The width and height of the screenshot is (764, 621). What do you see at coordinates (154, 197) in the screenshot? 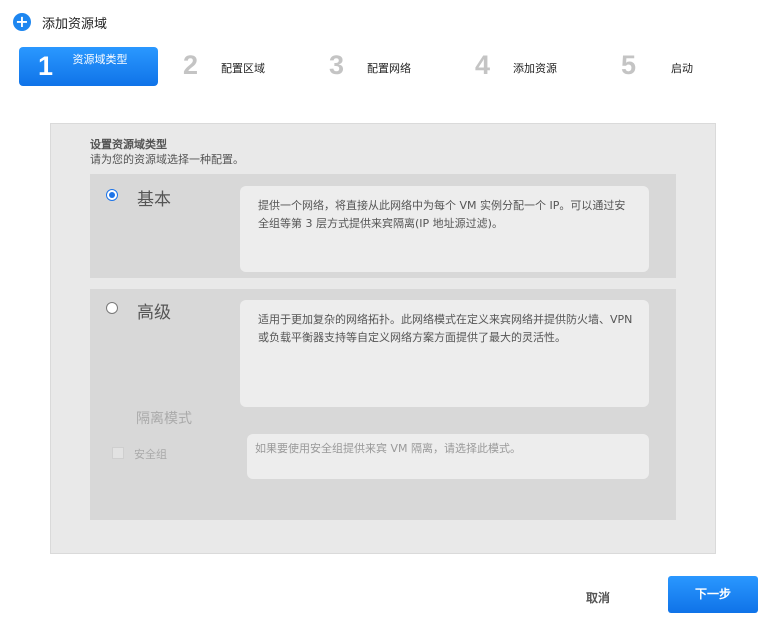
I see `basic-option-label: 基本` at bounding box center [154, 197].